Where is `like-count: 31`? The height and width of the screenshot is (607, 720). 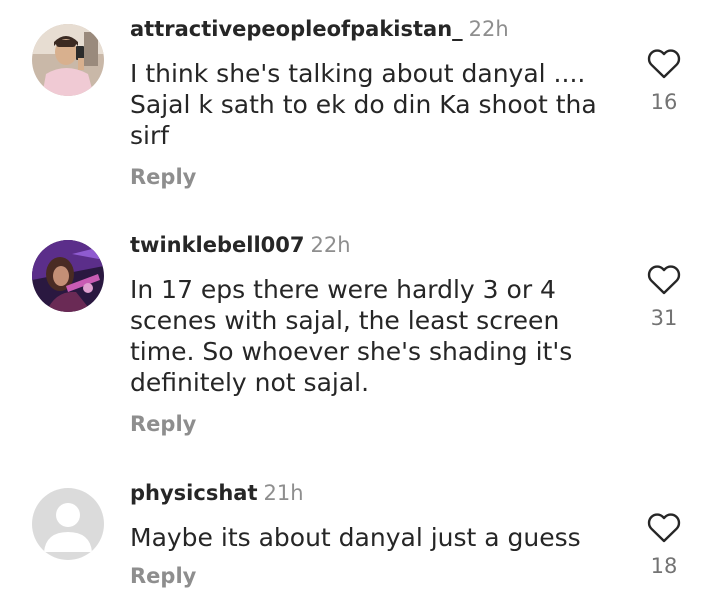 like-count: 31 is located at coordinates (664, 318).